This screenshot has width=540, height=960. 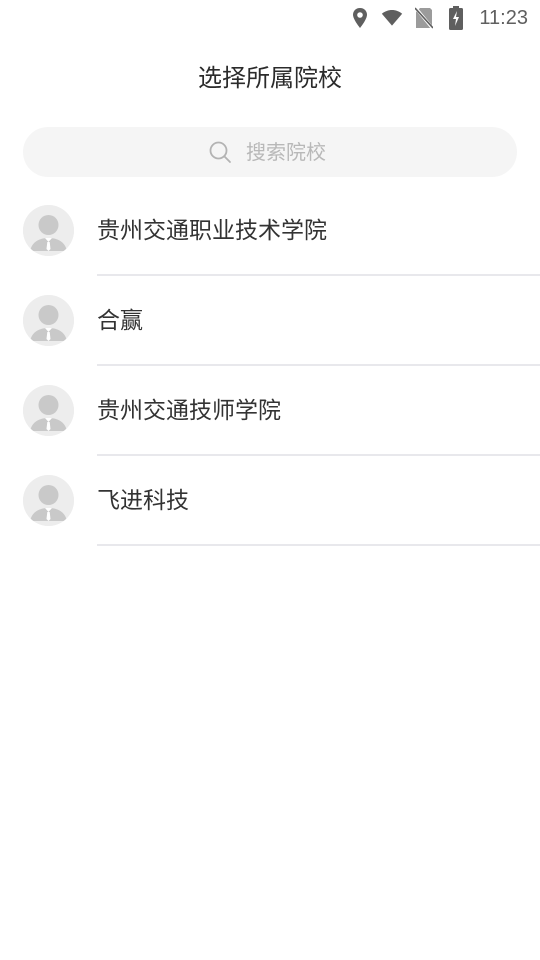 I want to click on no-sim-icon, so click(x=424, y=18).